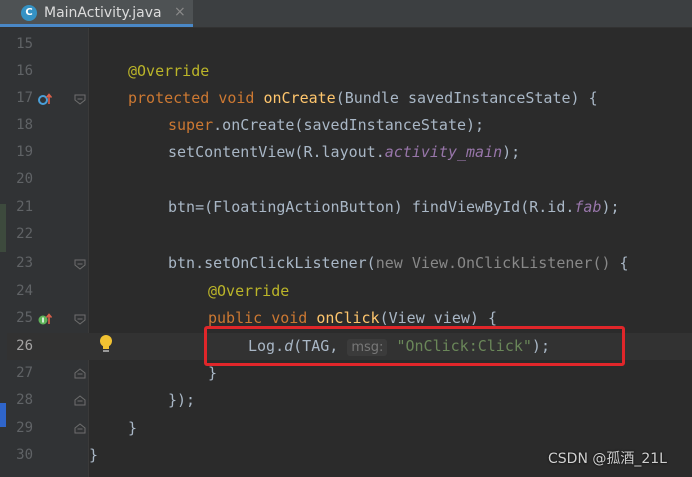 Image resolution: width=692 pixels, height=477 pixels. What do you see at coordinates (346, 234) in the screenshot?
I see `code-line: 22` at bounding box center [346, 234].